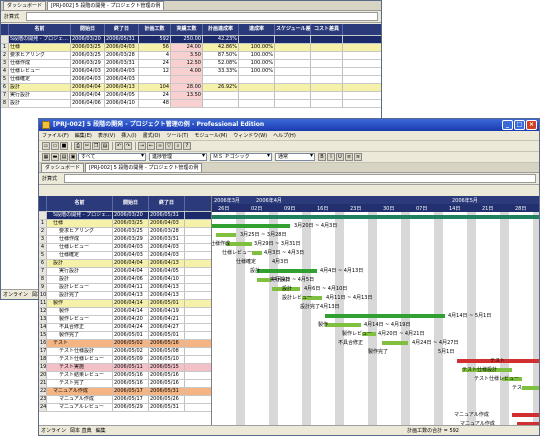 The height and width of the screenshot is (436, 540). What do you see at coordinates (331, 157) in the screenshot?
I see `italic-icon: I` at bounding box center [331, 157].